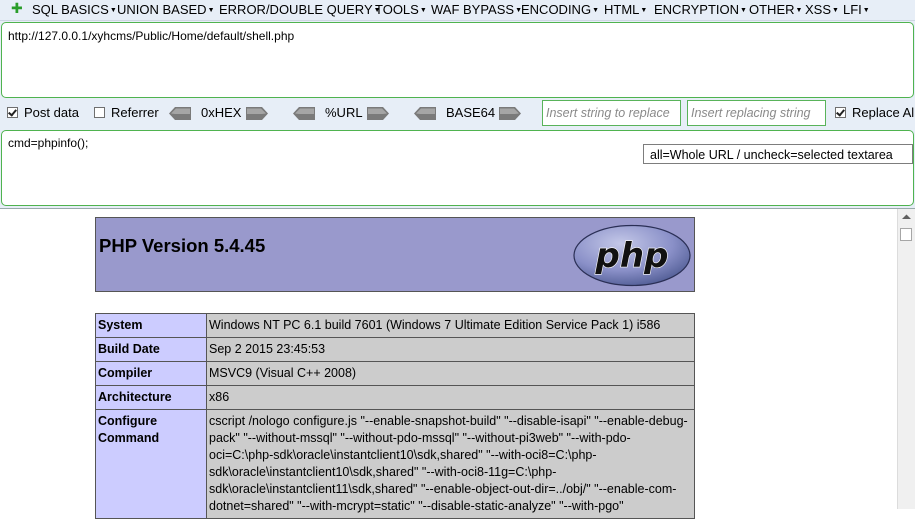 The height and width of the screenshot is (519, 915). What do you see at coordinates (450, 397) in the screenshot?
I see `row-value: x86` at bounding box center [450, 397].